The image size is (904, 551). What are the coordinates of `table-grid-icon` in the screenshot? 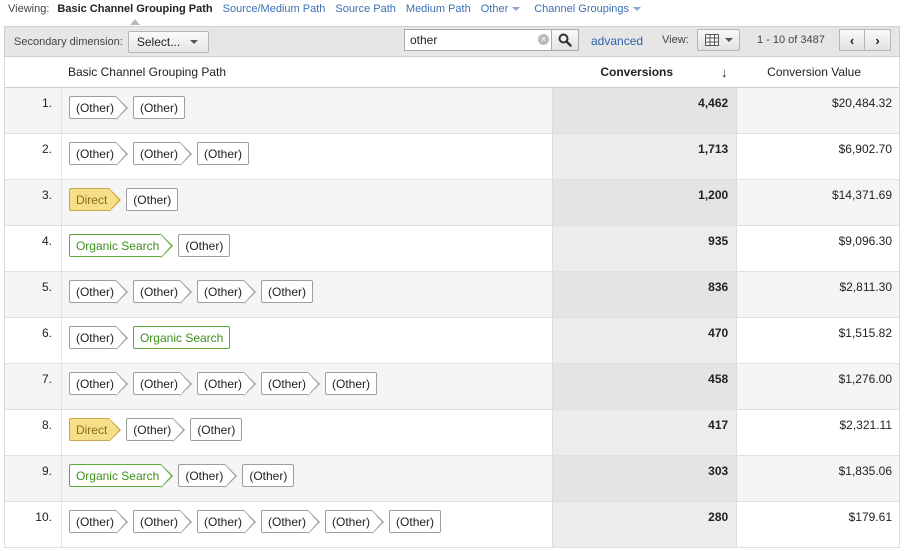 It's located at (711, 40).